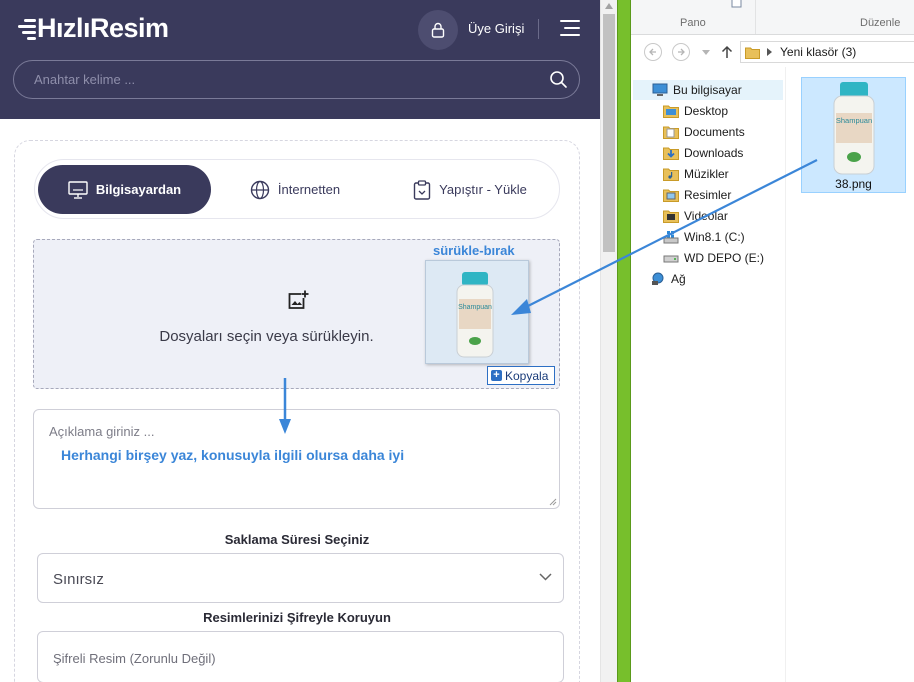  What do you see at coordinates (706, 111) in the screenshot?
I see `tree-item-label: Desktop` at bounding box center [706, 111].